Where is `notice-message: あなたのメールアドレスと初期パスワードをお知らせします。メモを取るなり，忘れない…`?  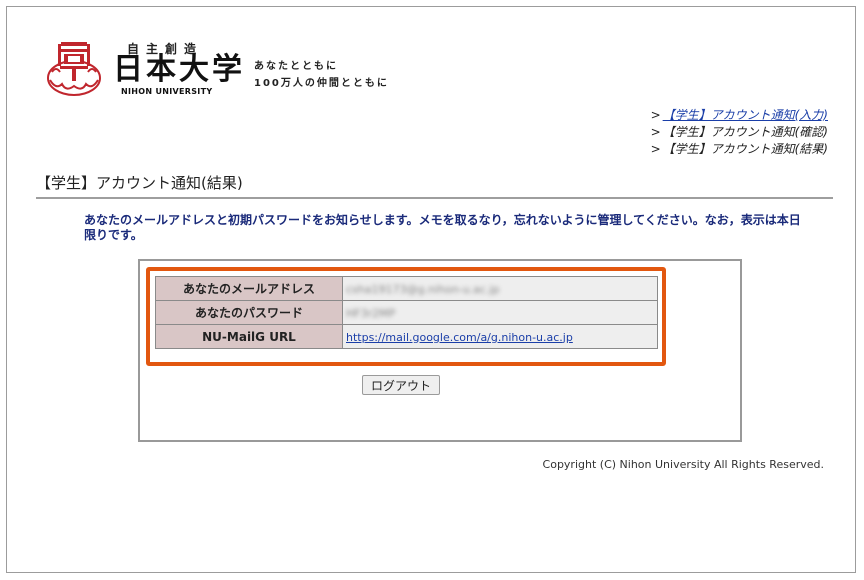 notice-message: あなたのメールアドレスと初期パスワードをお知らせします。メモを取るなり，忘れない… is located at coordinates (442, 227).